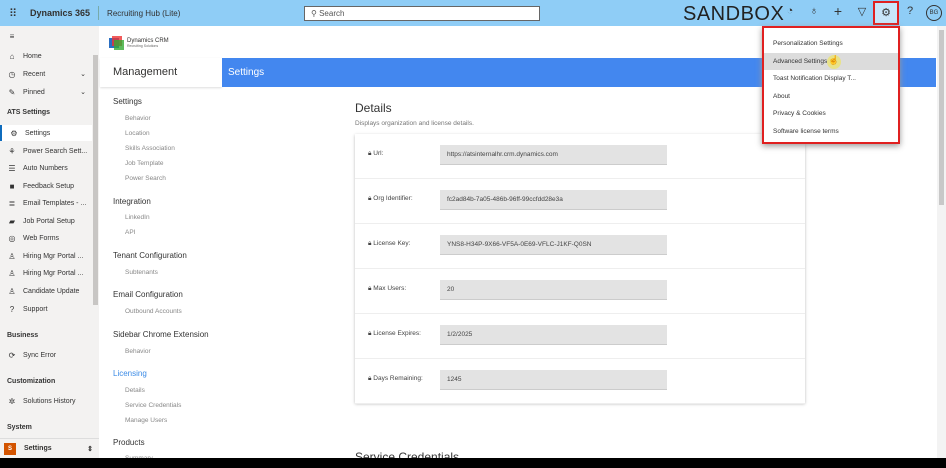 The image size is (946, 468). What do you see at coordinates (13, 13) in the screenshot?
I see `waffle-icon: ⠿` at bounding box center [13, 13].